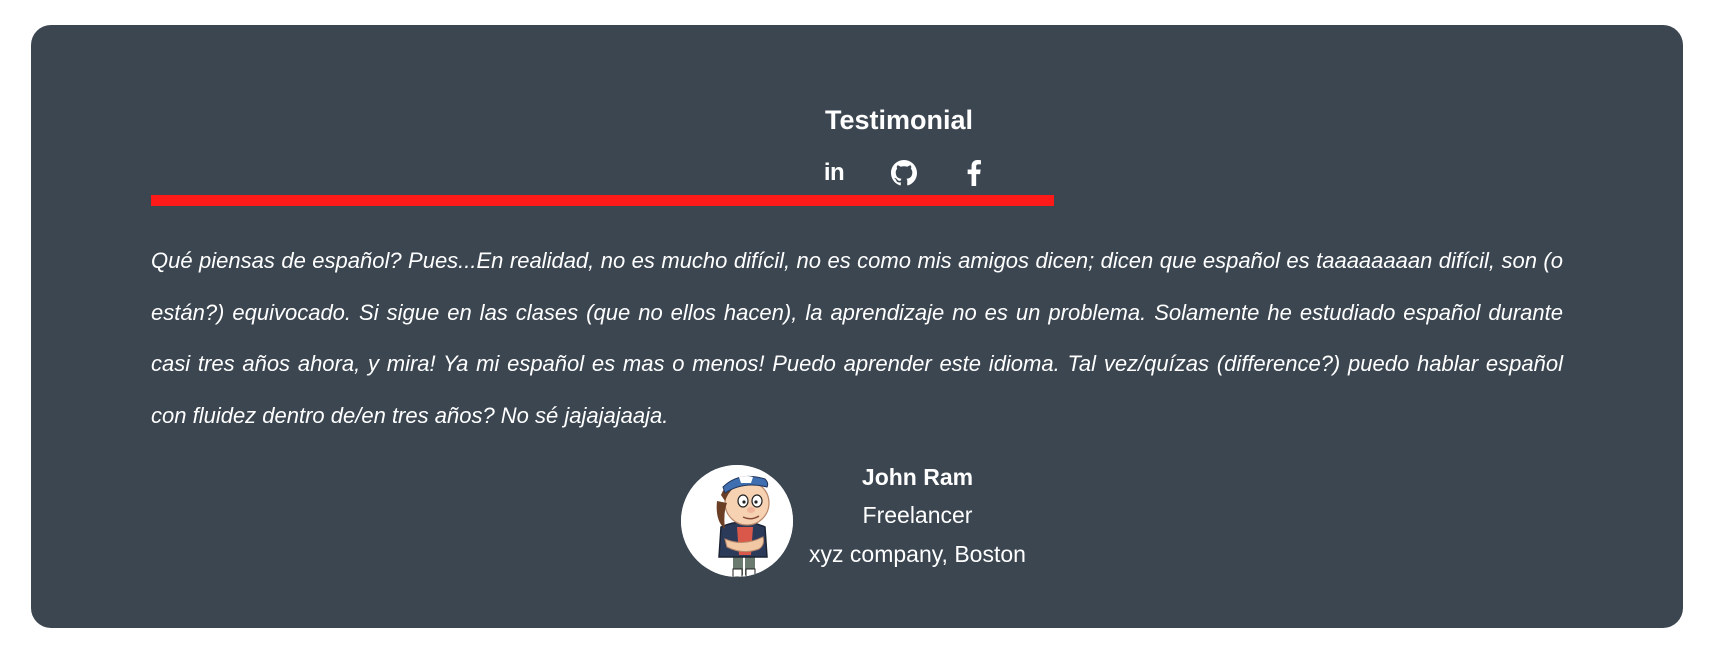  I want to click on author-block: John Ram Freelancer xyz company, Boston, so click(855, 520).